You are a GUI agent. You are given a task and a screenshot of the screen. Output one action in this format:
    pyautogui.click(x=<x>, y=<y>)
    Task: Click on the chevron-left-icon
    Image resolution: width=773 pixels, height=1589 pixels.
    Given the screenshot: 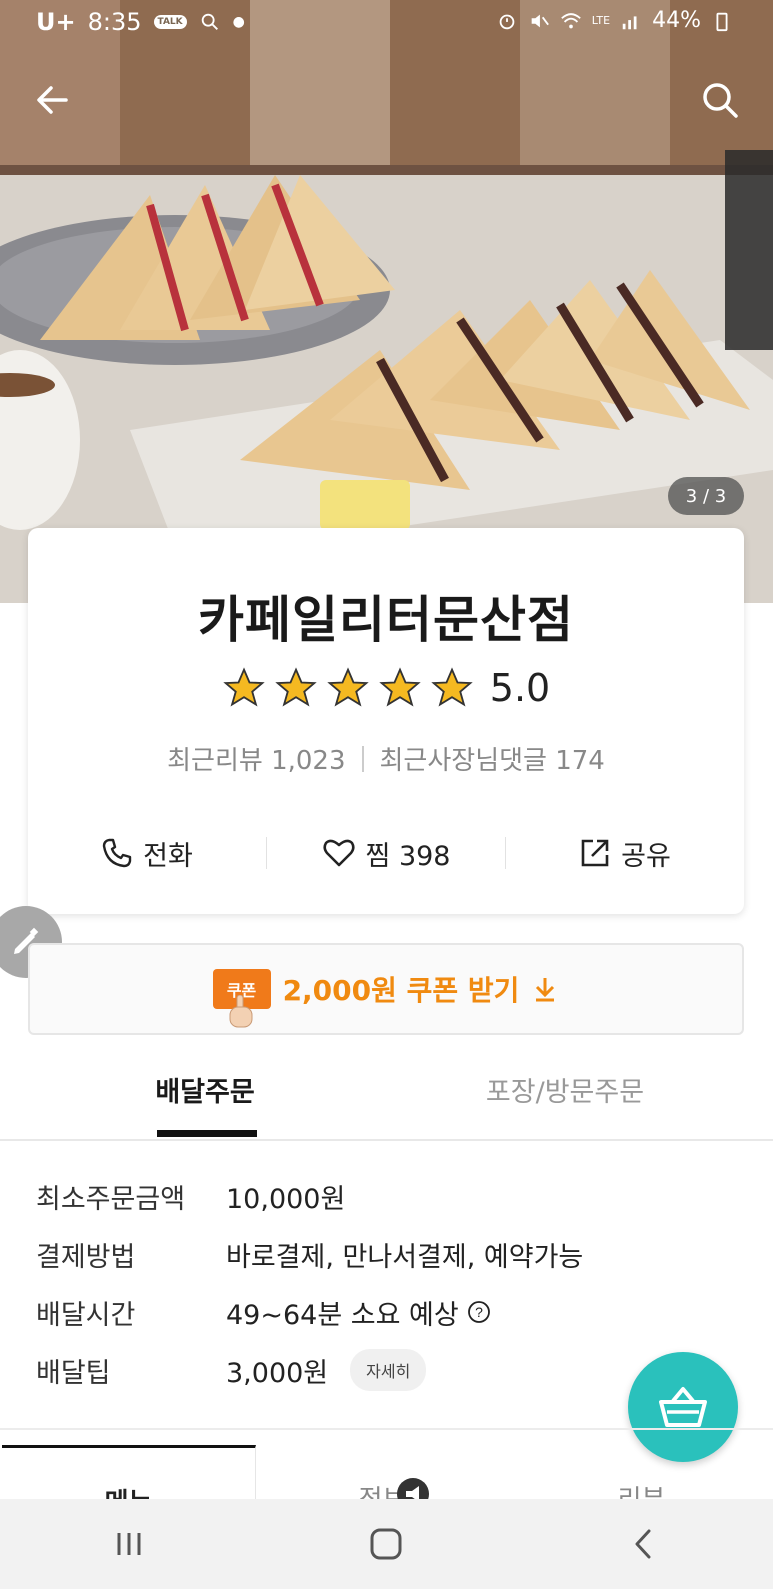 What is the action you would take?
    pyautogui.click(x=643, y=1544)
    